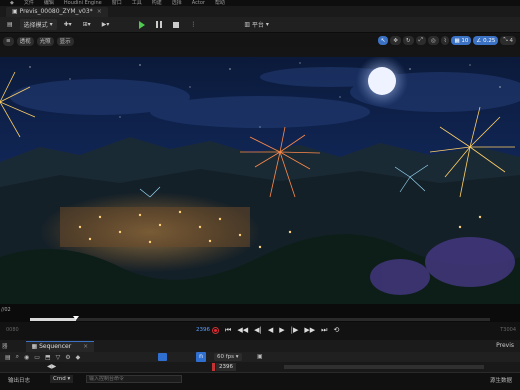 Image resolution: width=520 pixels, height=390 pixels. I want to click on key-icon: ◆, so click(78, 357).